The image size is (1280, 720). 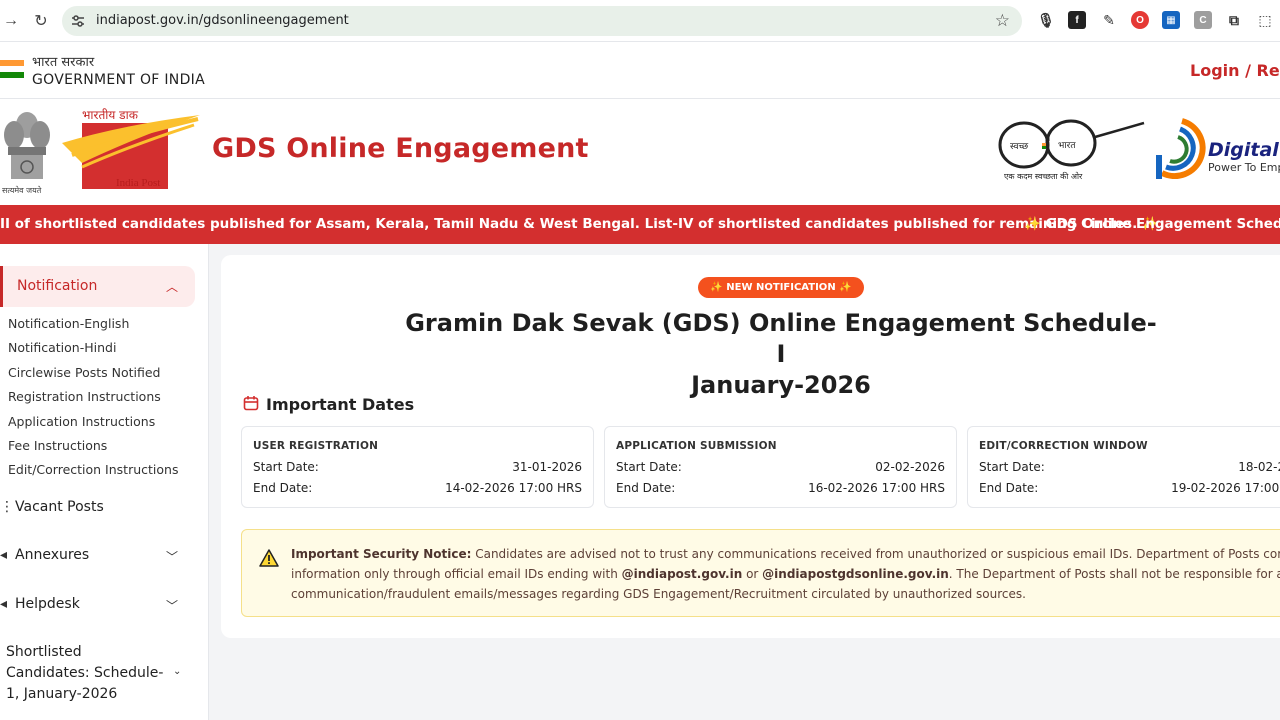 I want to click on sidebar-item-label: Helpdesk, so click(x=47, y=604).